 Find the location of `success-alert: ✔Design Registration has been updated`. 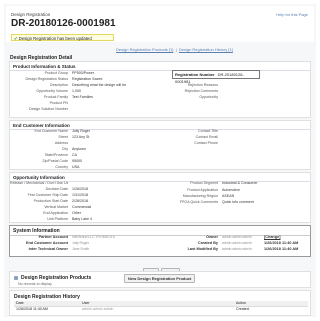

success-alert: ✔Design Registration has been updated is located at coordinates (62, 37).